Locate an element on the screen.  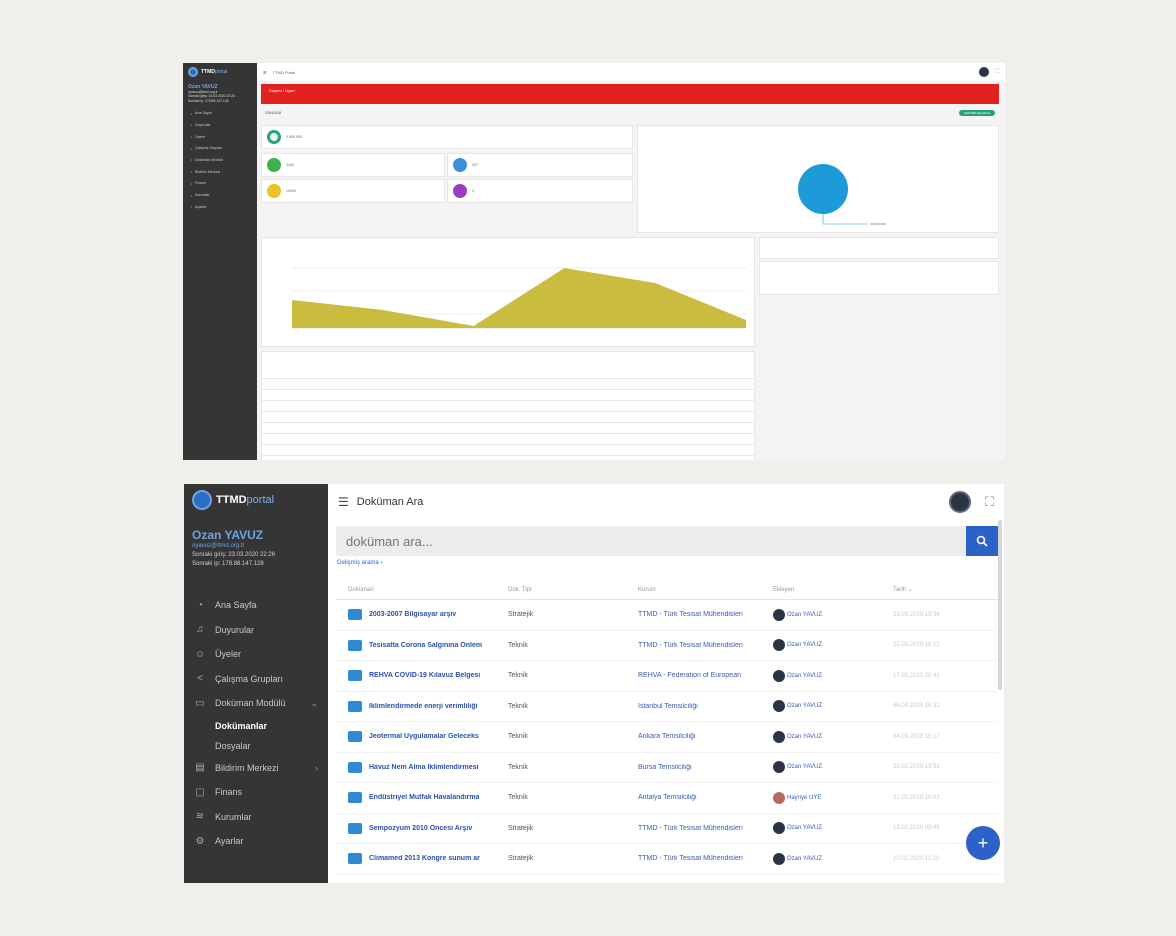
sidebar-item: • Bildirim Merkezi is located at coordinates (220, 172).